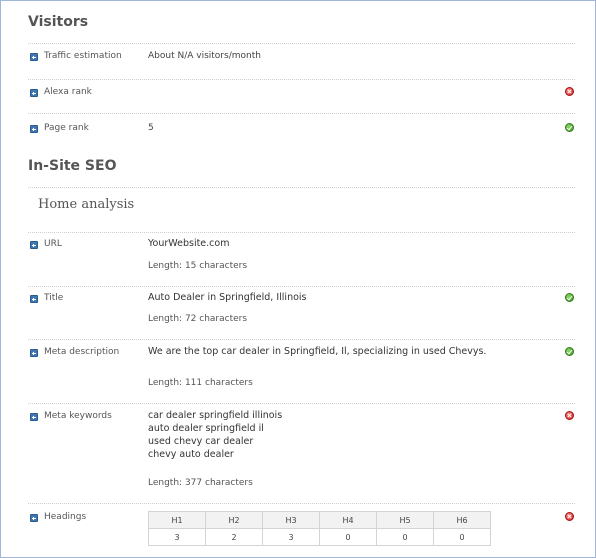 The width and height of the screenshot is (596, 558). Describe the element at coordinates (348, 537) in the screenshot. I see `heading-h4-count: 0` at that location.